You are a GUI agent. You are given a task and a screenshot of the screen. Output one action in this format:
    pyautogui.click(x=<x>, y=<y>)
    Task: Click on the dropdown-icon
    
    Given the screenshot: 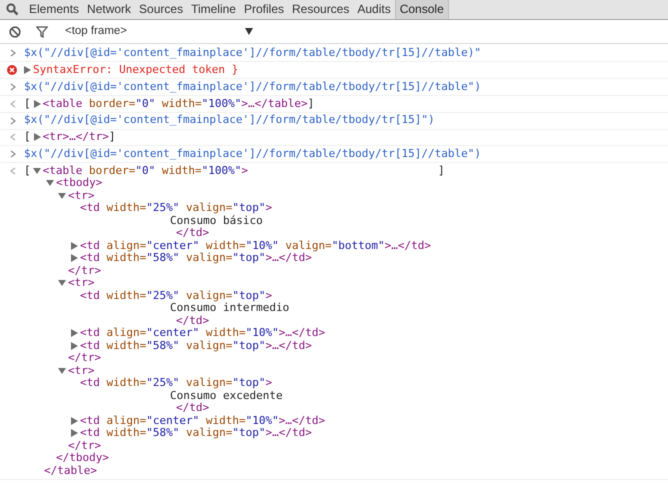 What is the action you would take?
    pyautogui.click(x=249, y=31)
    